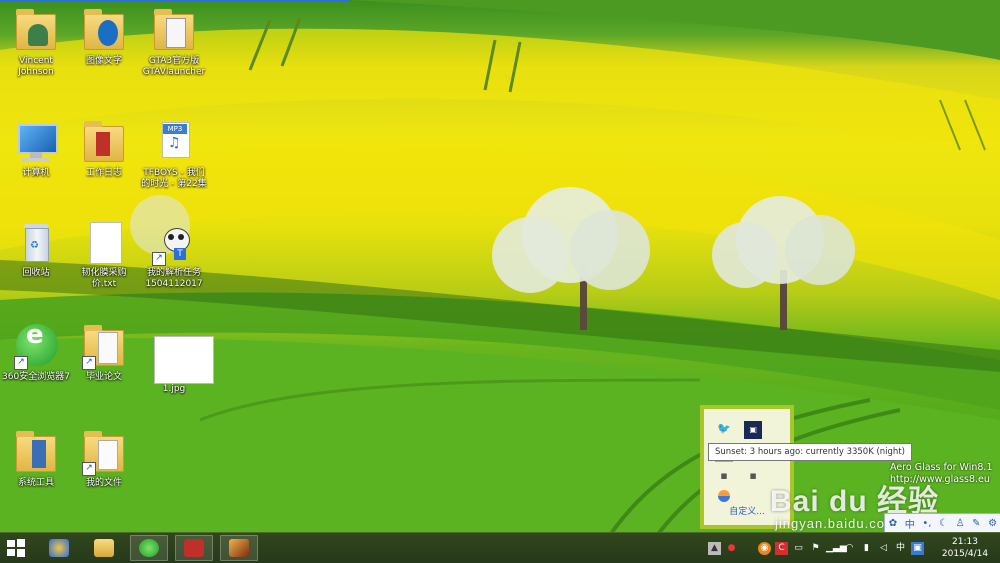  What do you see at coordinates (960, 523) in the screenshot?
I see `user-icon: ♙` at bounding box center [960, 523].